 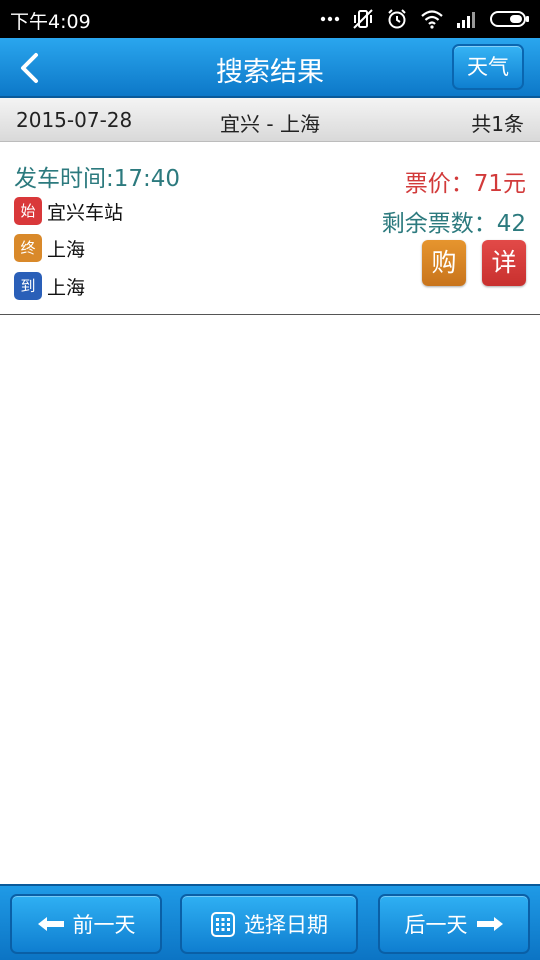 I want to click on arrow-right-icon, so click(x=489, y=924).